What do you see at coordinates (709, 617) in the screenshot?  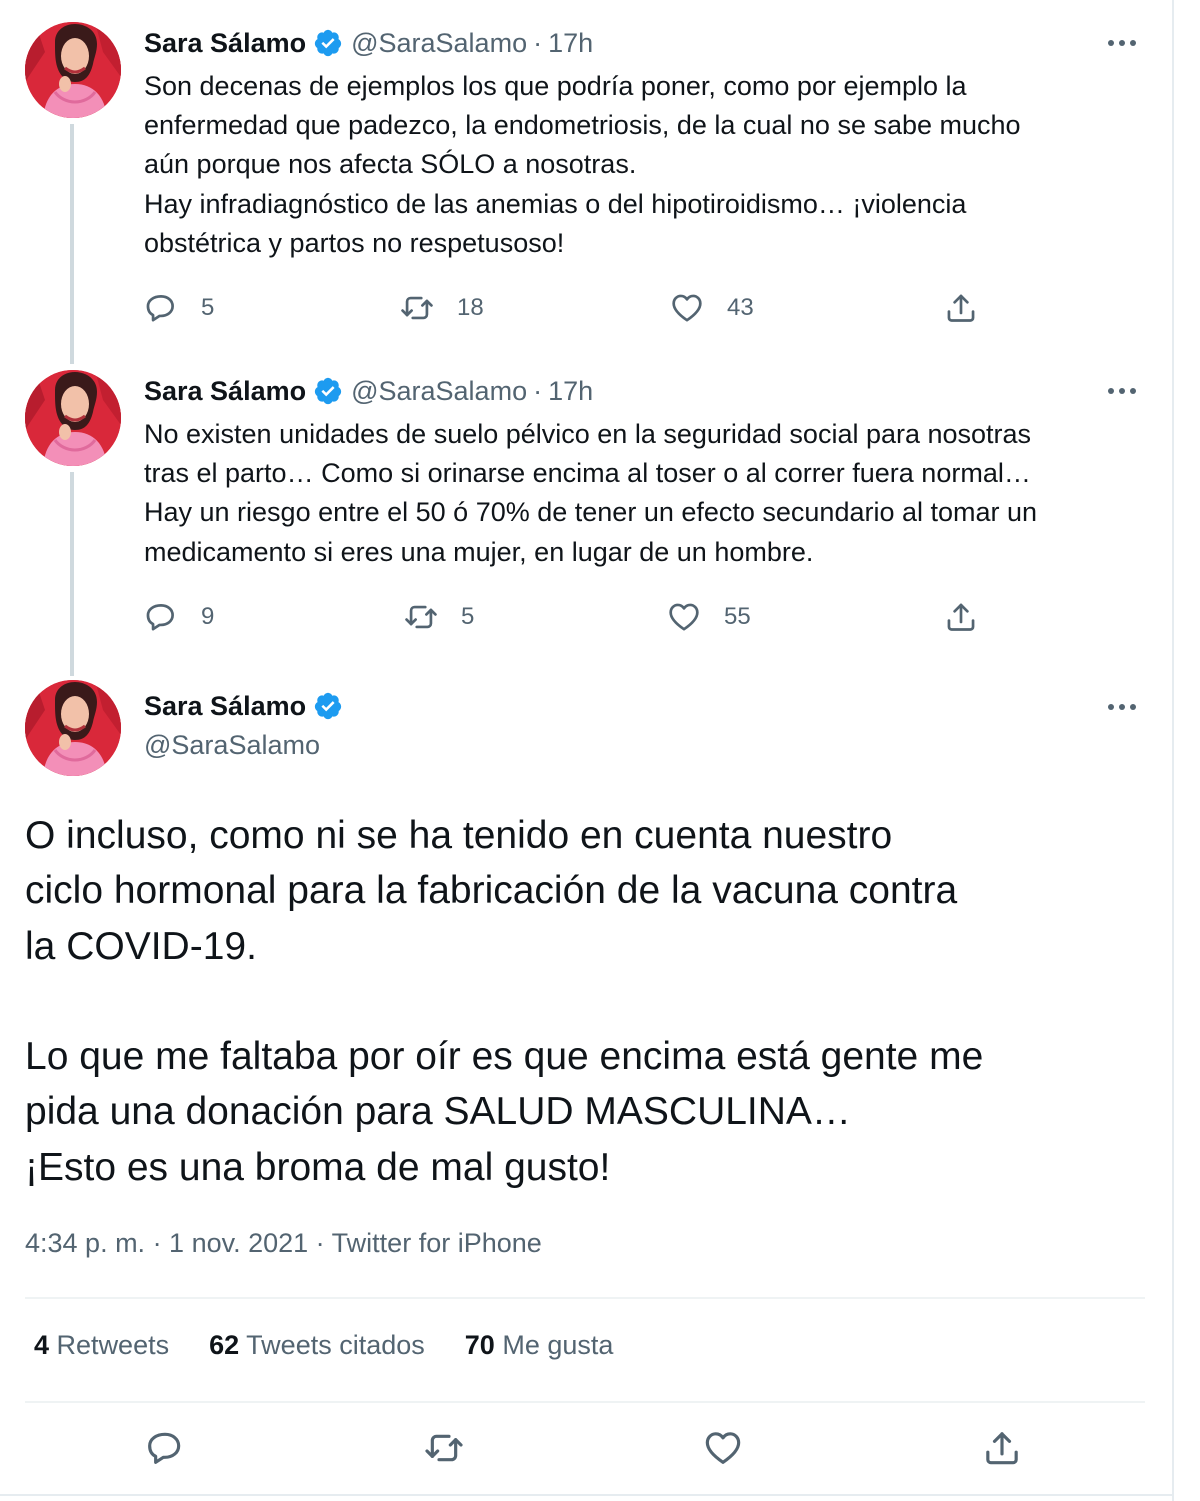 I see `like-button: 55` at bounding box center [709, 617].